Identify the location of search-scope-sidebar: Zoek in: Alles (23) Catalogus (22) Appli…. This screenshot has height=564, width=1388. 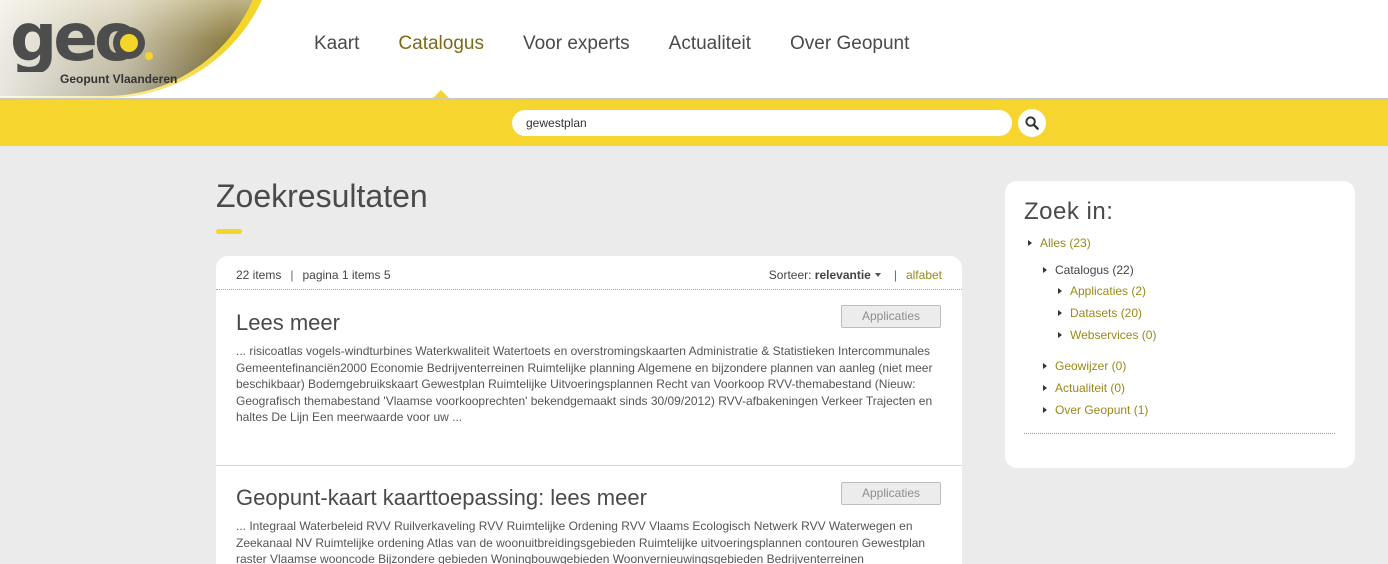
(1180, 324).